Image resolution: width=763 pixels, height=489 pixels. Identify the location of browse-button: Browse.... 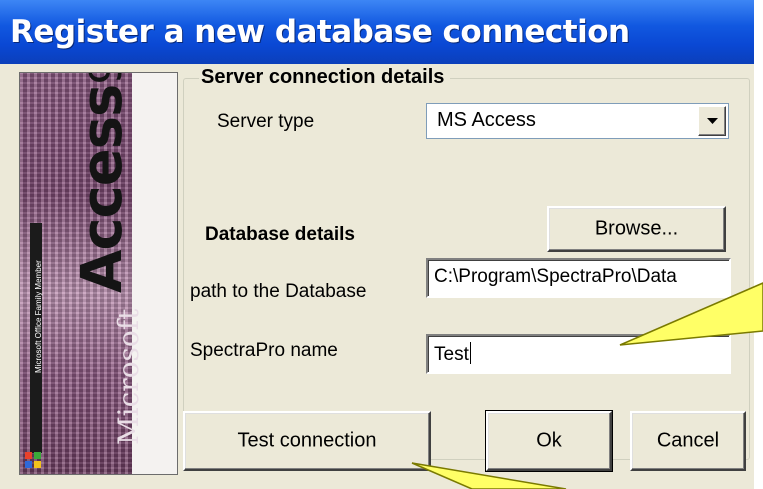
(636, 229).